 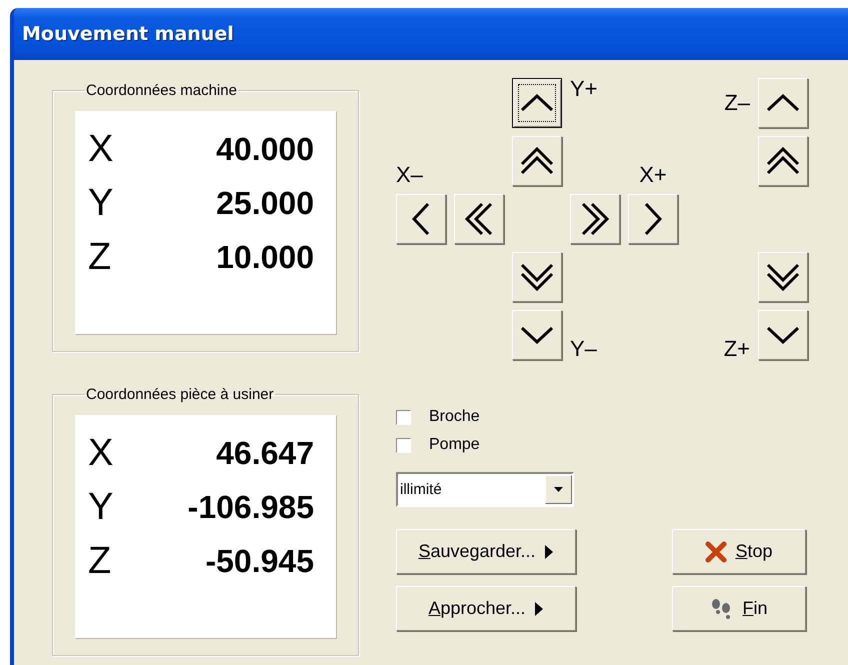 What do you see at coordinates (161, 90) in the screenshot?
I see `group-label: Coordonnées machine` at bounding box center [161, 90].